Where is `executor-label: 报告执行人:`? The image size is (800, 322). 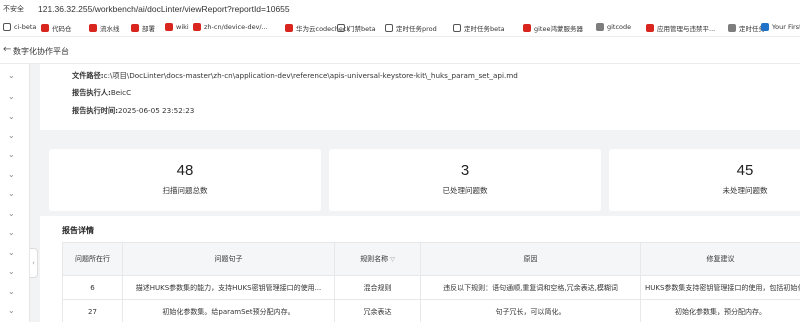
executor-label: 报告执行人: is located at coordinates (91, 92).